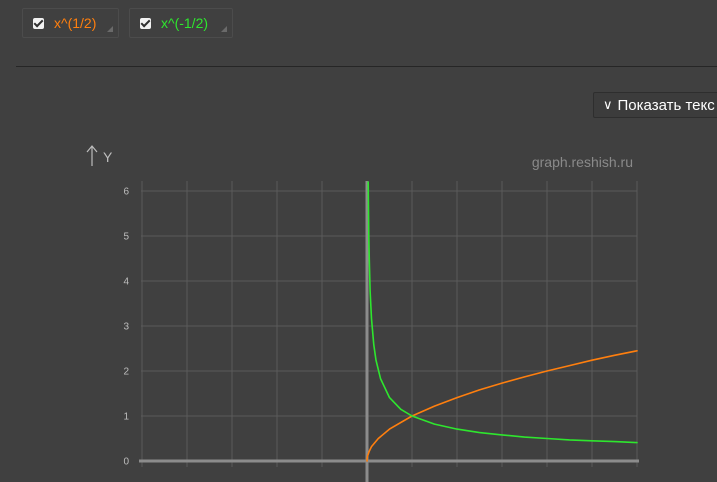 This screenshot has height=482, width=717. Describe the element at coordinates (126, 237) in the screenshot. I see `y-tick-label: 5` at that location.